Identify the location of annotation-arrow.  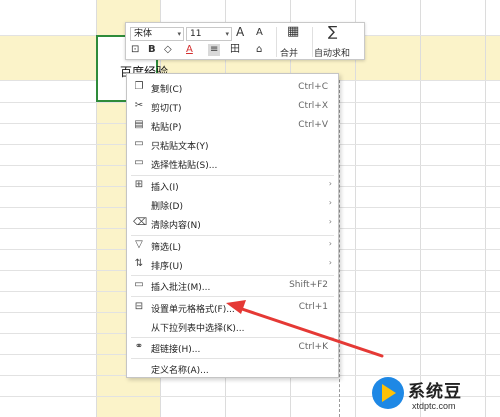
(305, 329).